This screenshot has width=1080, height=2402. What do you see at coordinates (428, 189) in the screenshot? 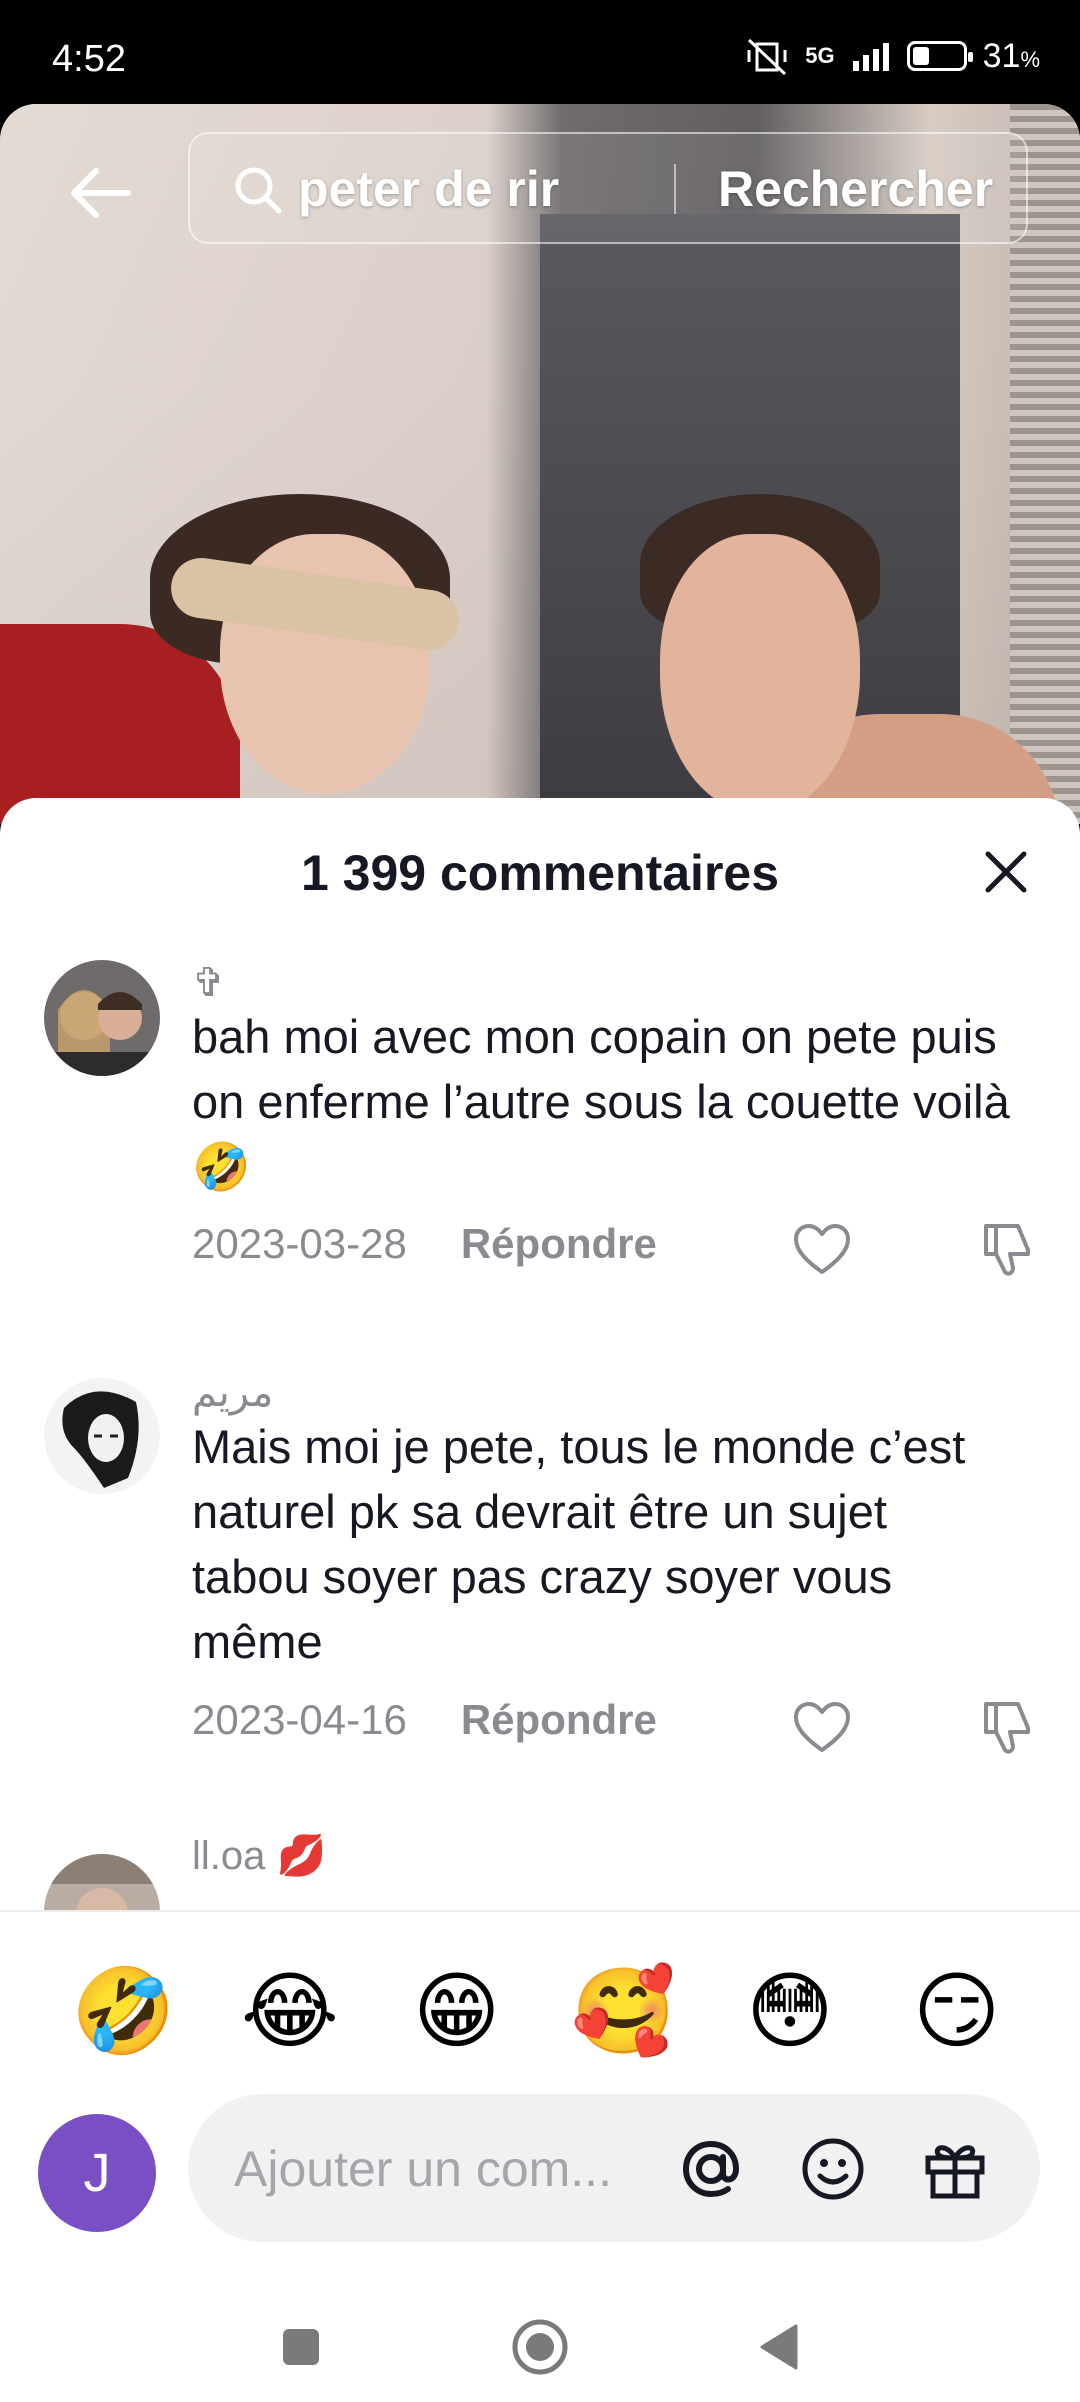
I see `search-query: peter de rir` at bounding box center [428, 189].